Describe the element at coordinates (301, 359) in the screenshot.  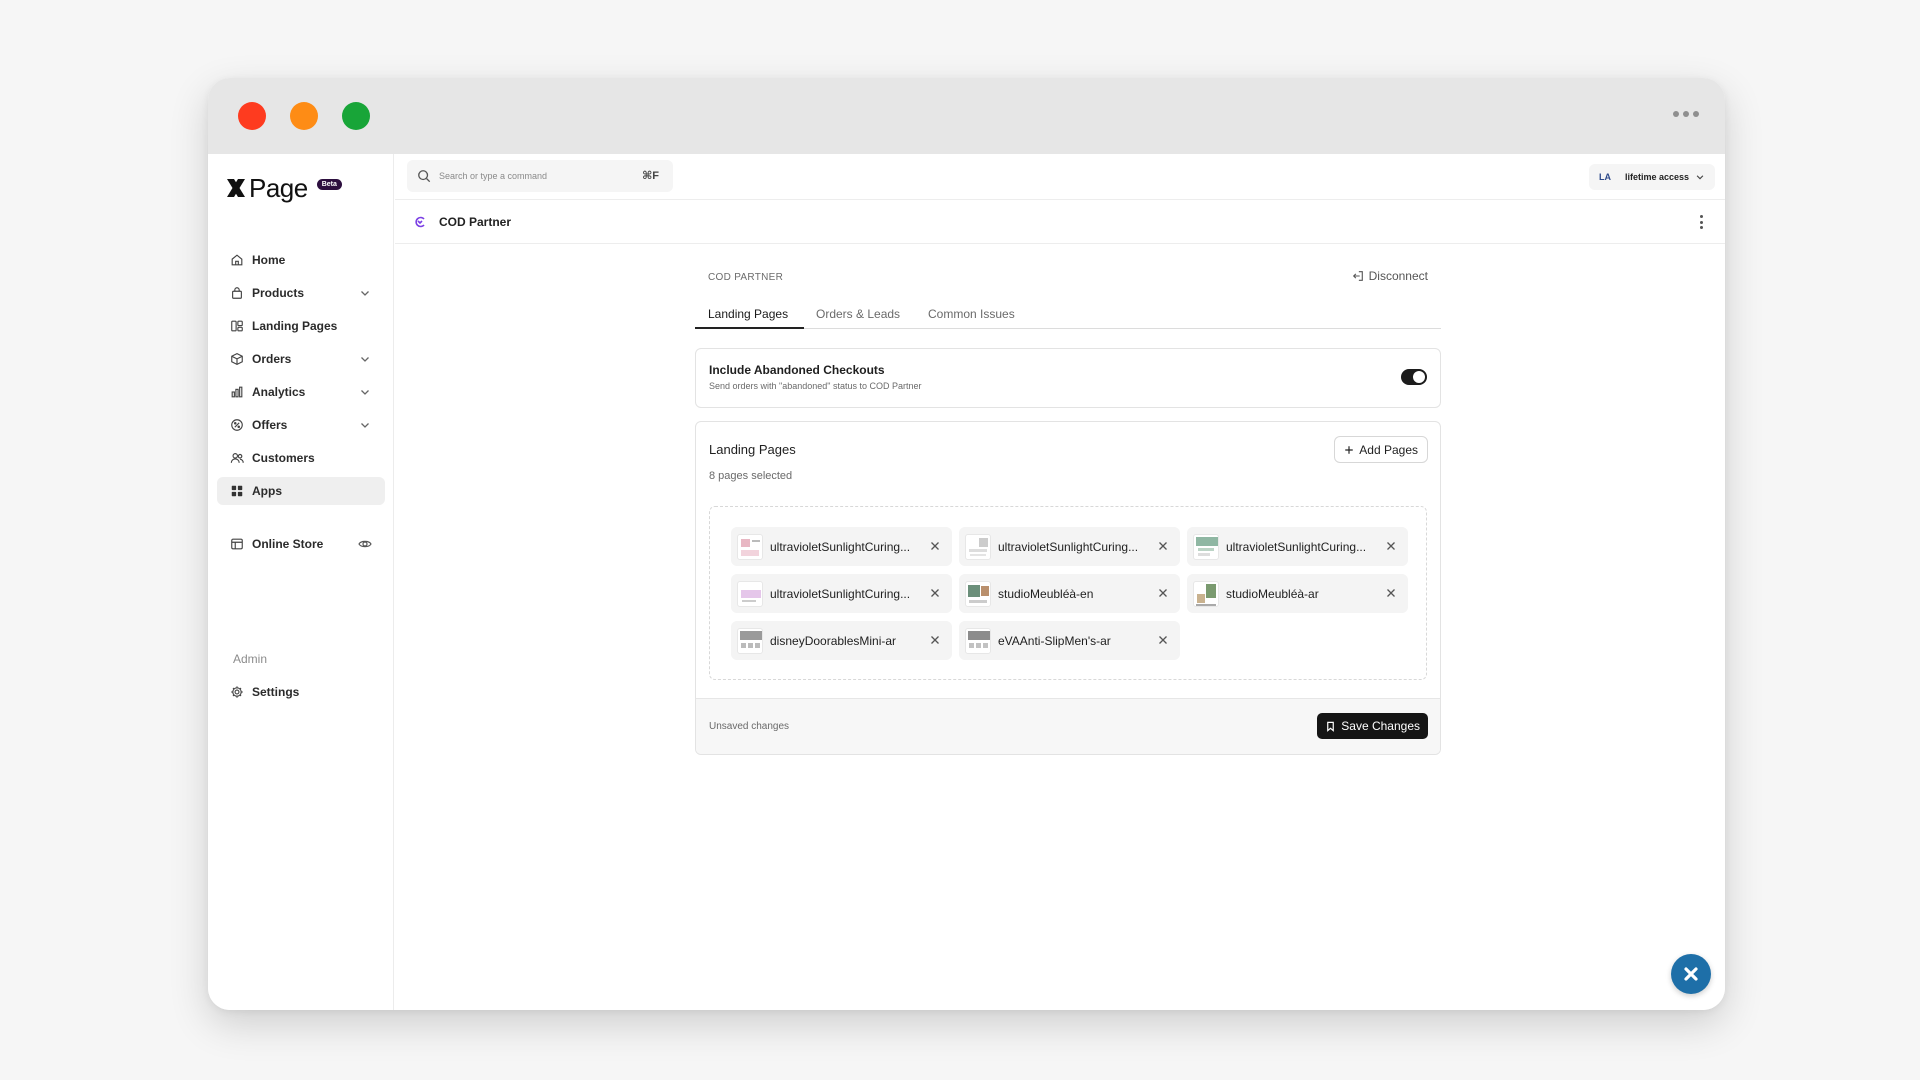
I see `sidebar-item-orders: Orders` at that location.